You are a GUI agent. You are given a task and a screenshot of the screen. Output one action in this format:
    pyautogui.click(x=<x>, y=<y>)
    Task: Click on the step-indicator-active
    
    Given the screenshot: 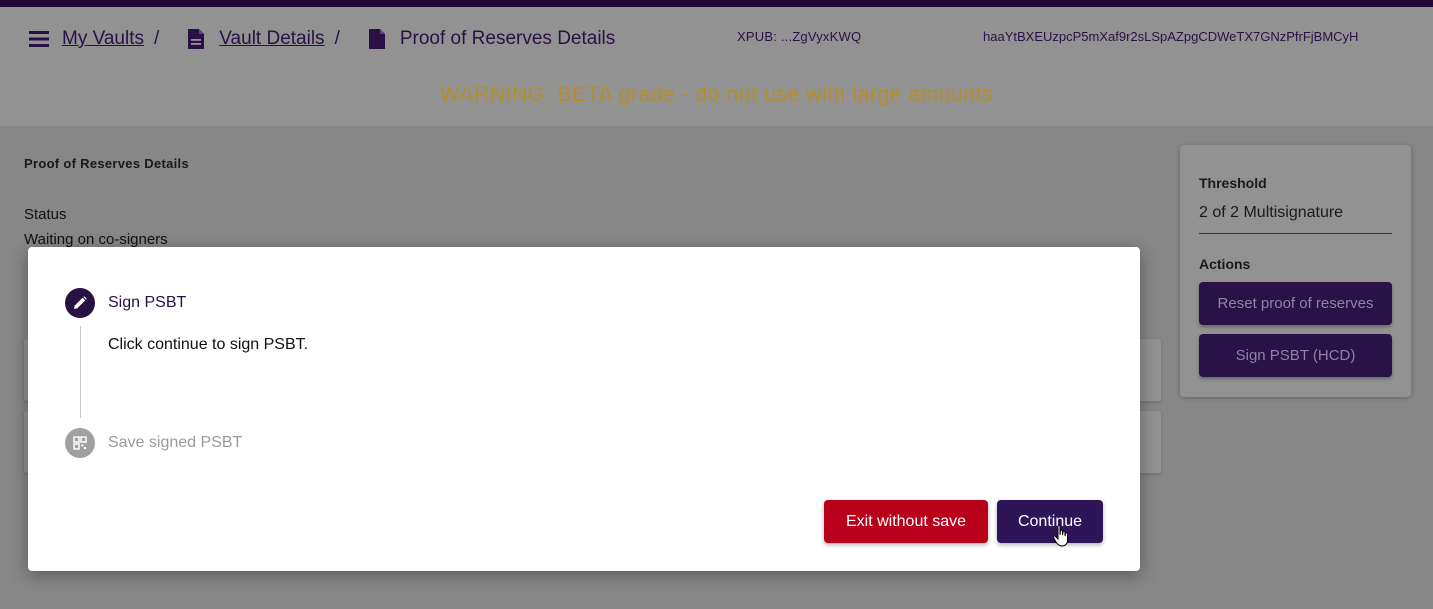 What is the action you would take?
    pyautogui.click(x=80, y=303)
    